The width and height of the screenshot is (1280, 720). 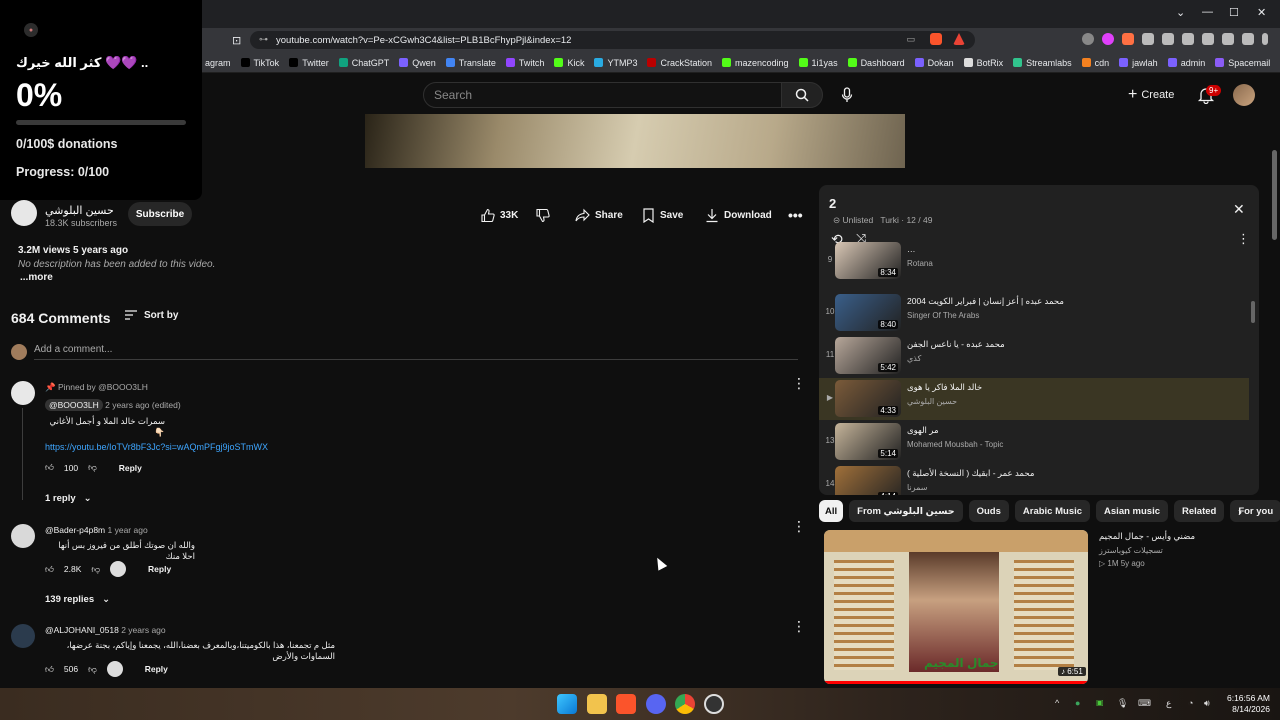 What do you see at coordinates (934, 63) in the screenshot?
I see `bookmark-item: Dokan` at bounding box center [934, 63].